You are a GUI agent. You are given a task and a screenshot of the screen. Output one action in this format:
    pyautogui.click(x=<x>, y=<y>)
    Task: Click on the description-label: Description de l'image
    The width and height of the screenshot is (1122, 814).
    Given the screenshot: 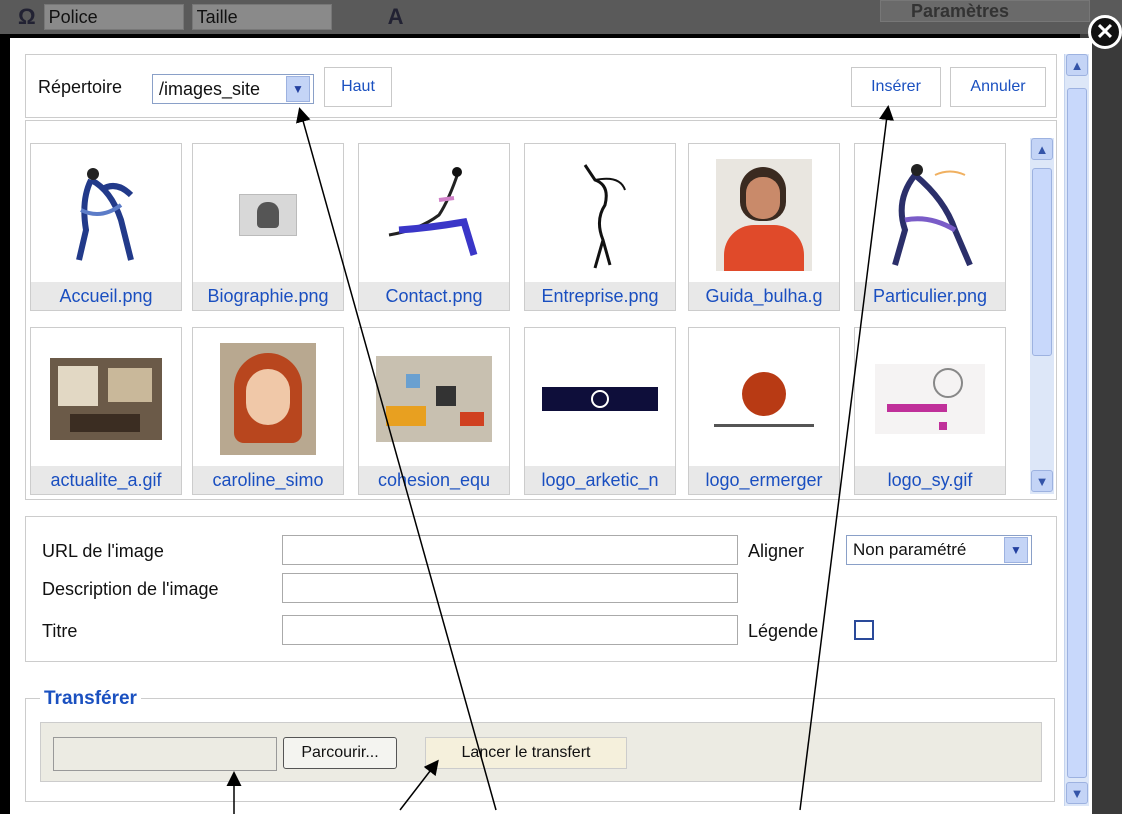 What is the action you would take?
    pyautogui.click(x=130, y=589)
    